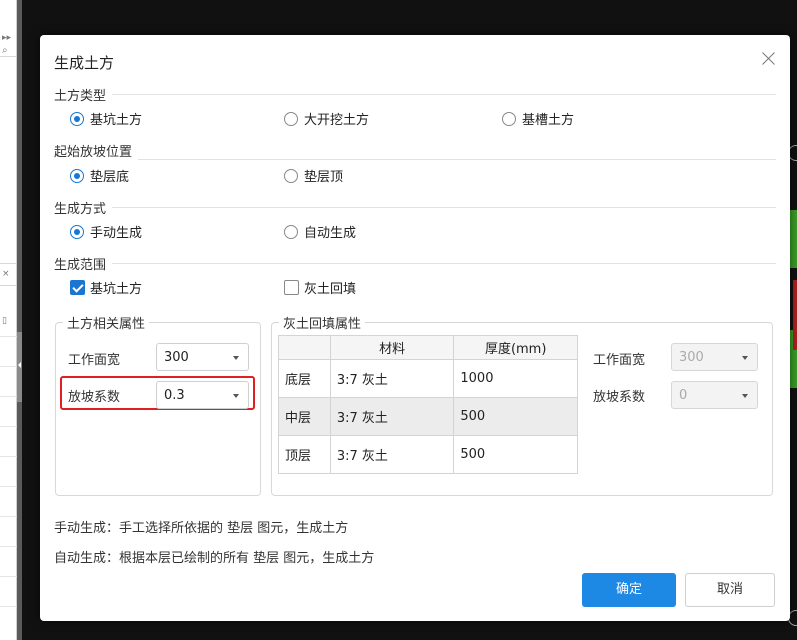 This screenshot has width=797, height=640. I want to click on backfill-slope-coef-select: 0, so click(714, 395).